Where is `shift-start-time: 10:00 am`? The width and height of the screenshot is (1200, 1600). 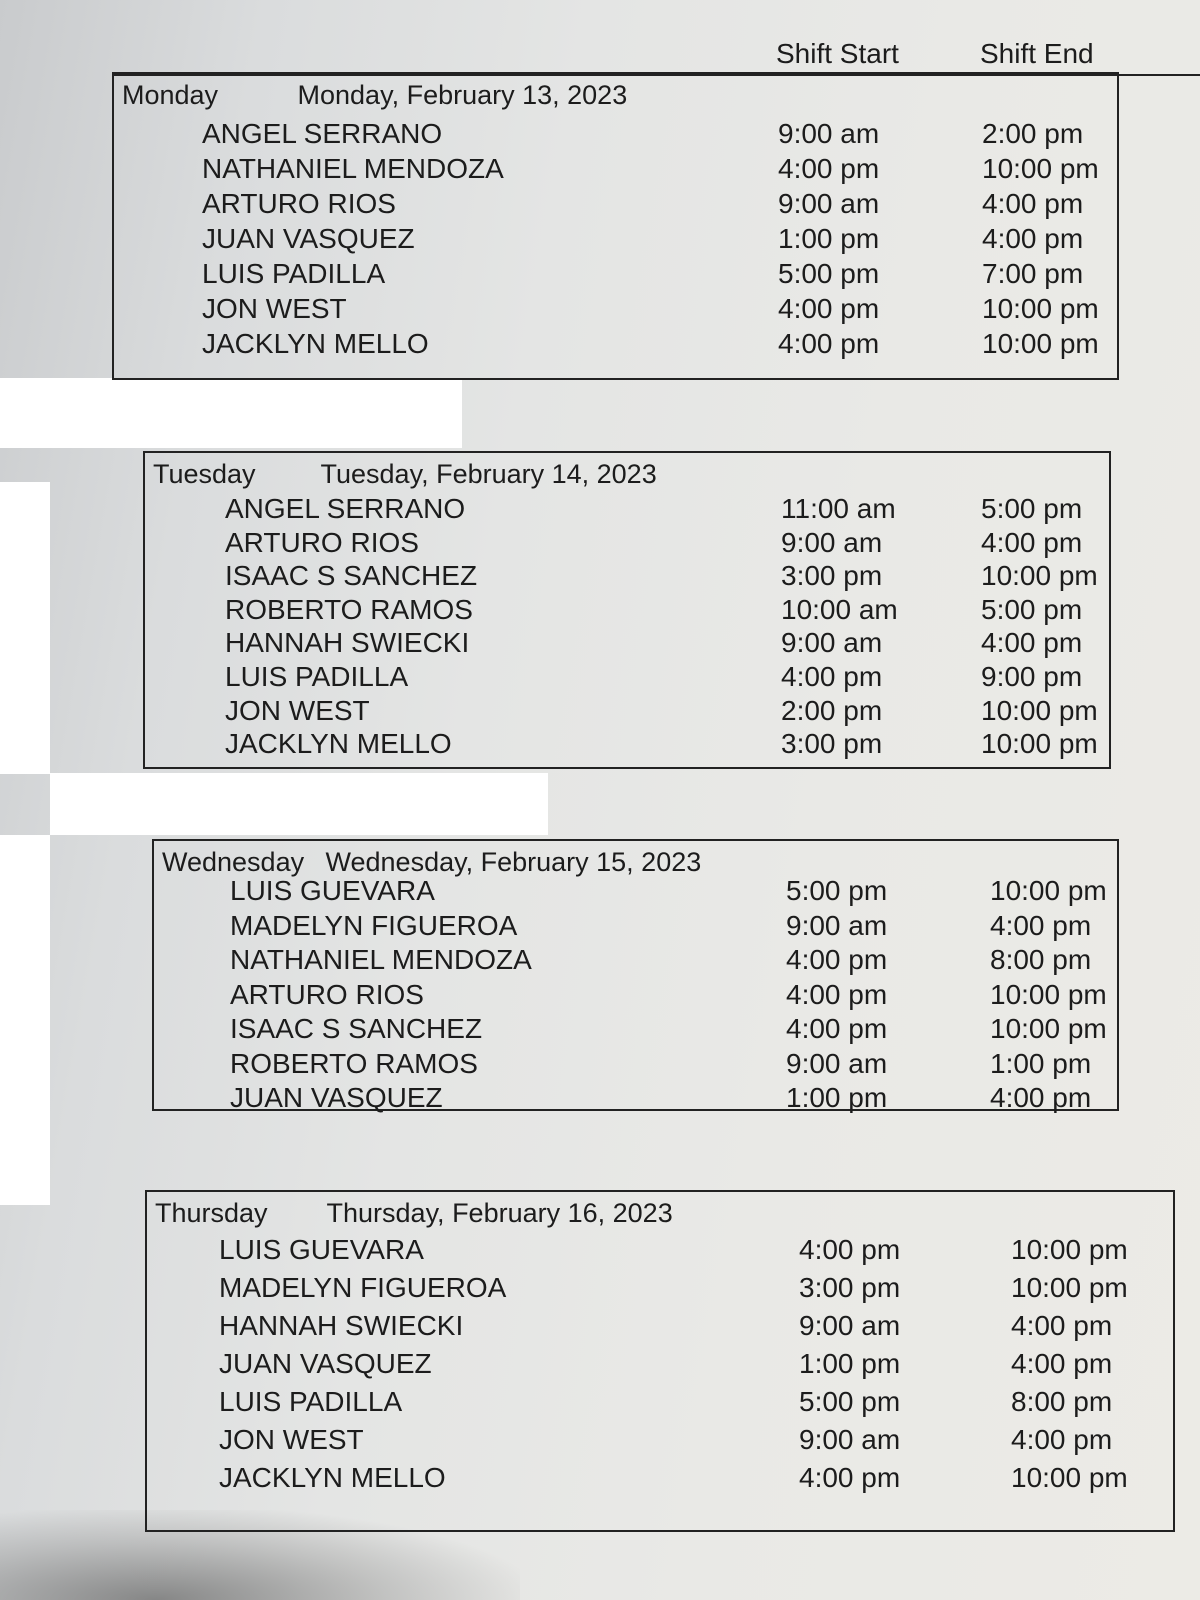 shift-start-time: 10:00 am is located at coordinates (839, 609).